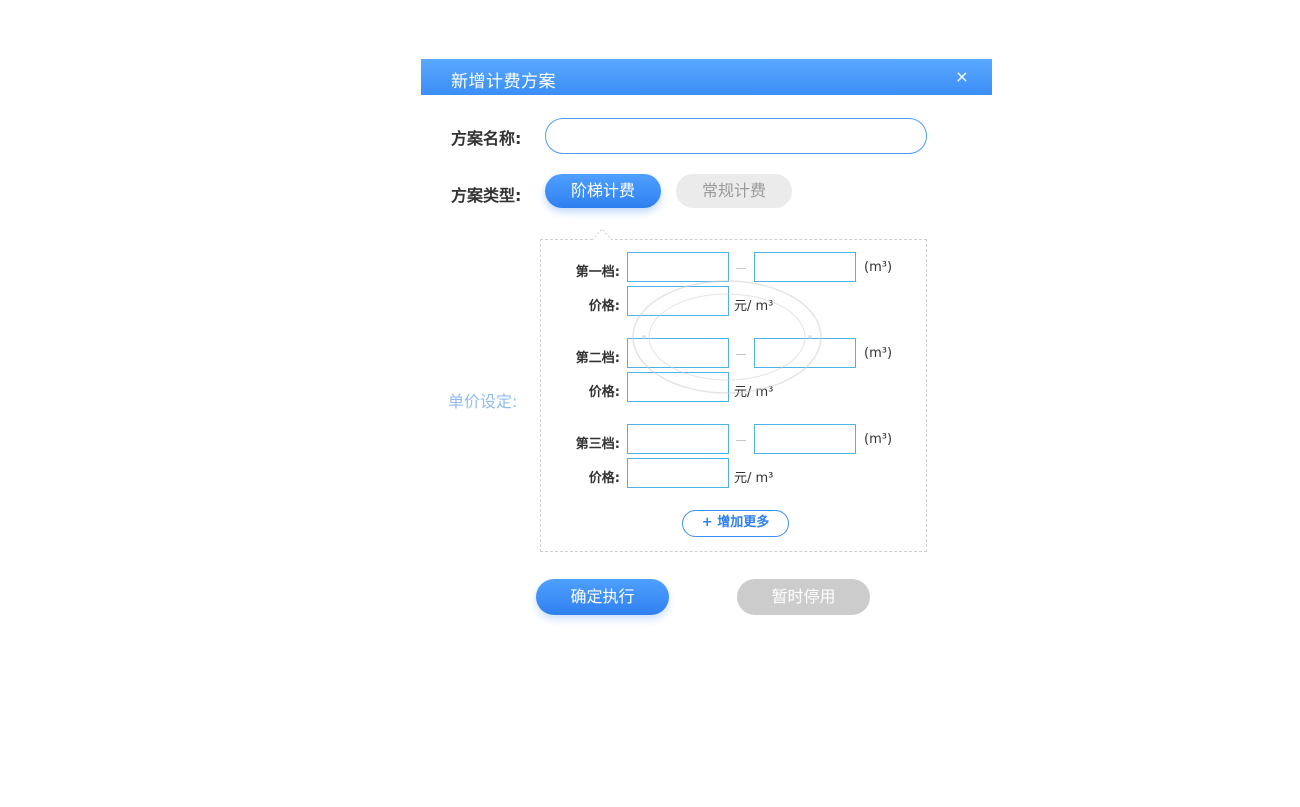 Image resolution: width=1300 pixels, height=807 pixels. What do you see at coordinates (962, 77) in the screenshot?
I see `close-icon: ×` at bounding box center [962, 77].